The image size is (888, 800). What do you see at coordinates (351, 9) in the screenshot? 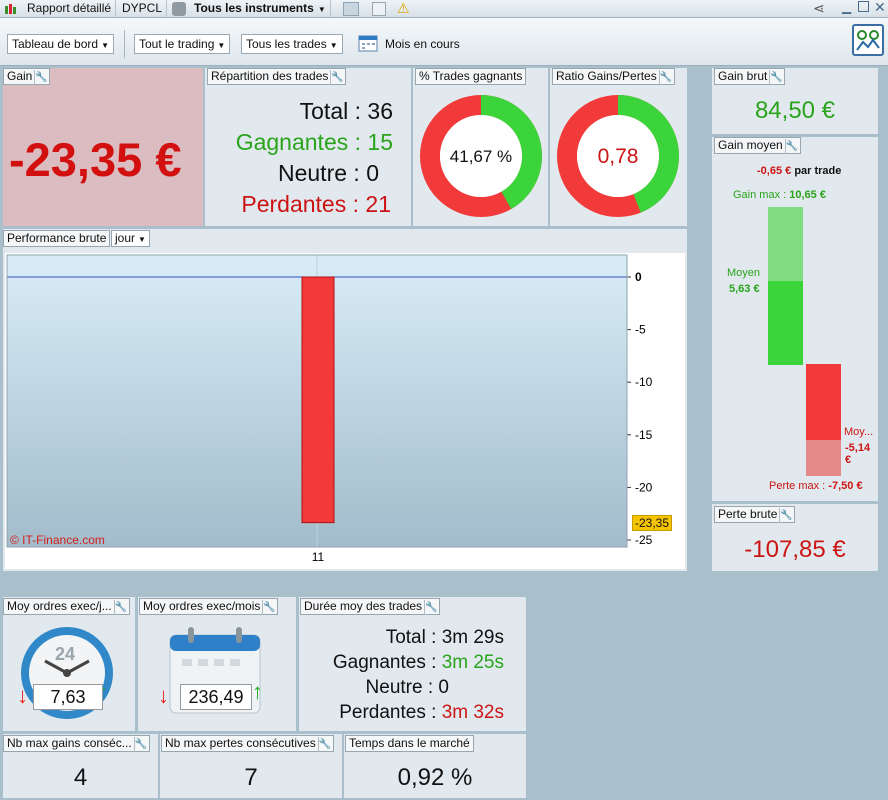
I see `chart-icon` at bounding box center [351, 9].